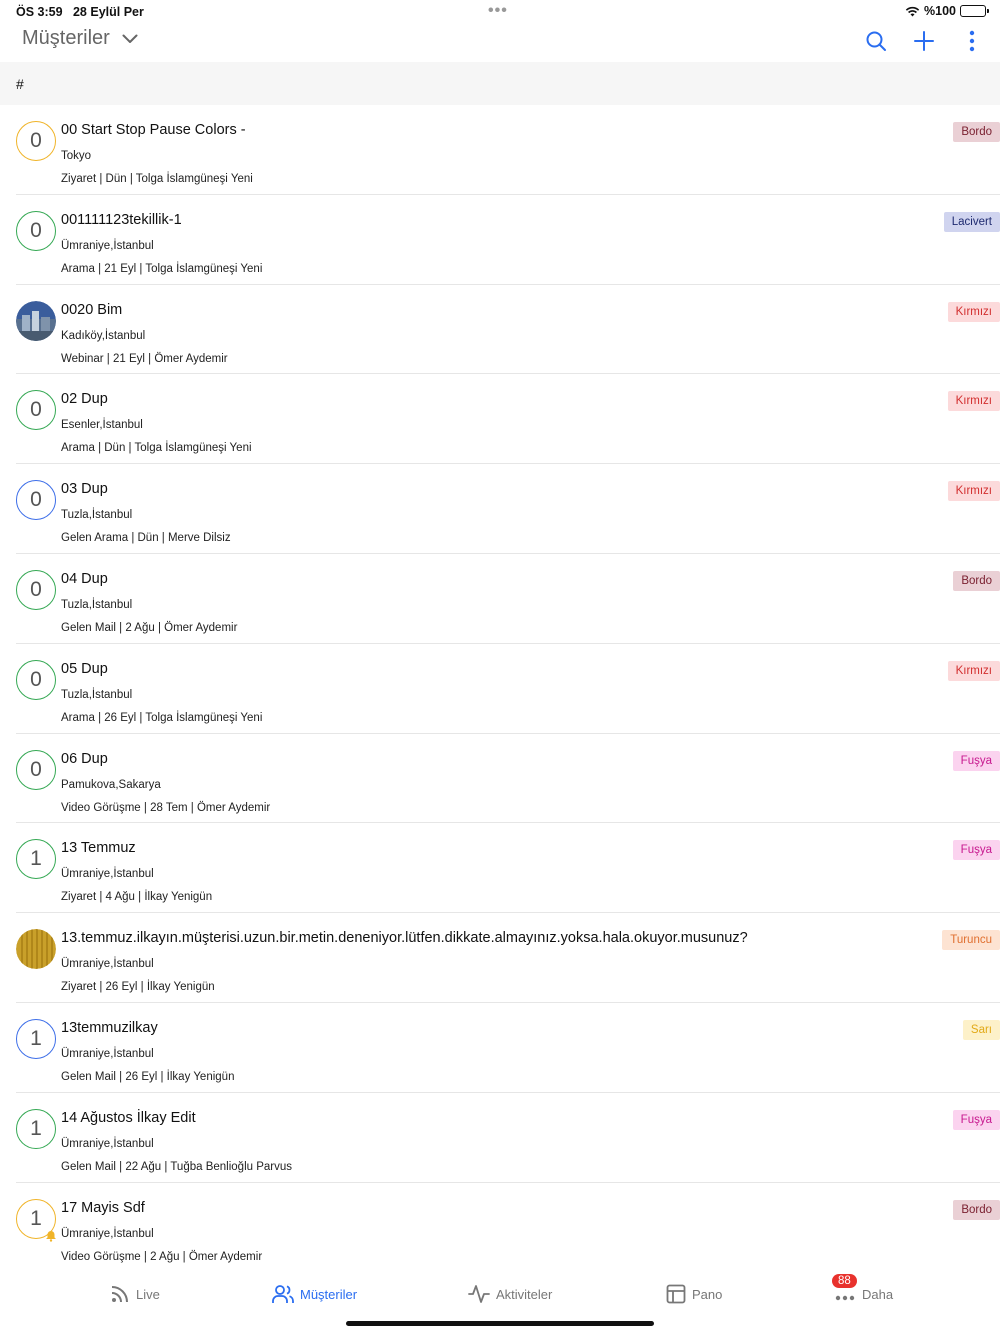 Image resolution: width=1000 pixels, height=1334 pixels. Describe the element at coordinates (148, 1294) in the screenshot. I see `tab-label: Live` at that location.